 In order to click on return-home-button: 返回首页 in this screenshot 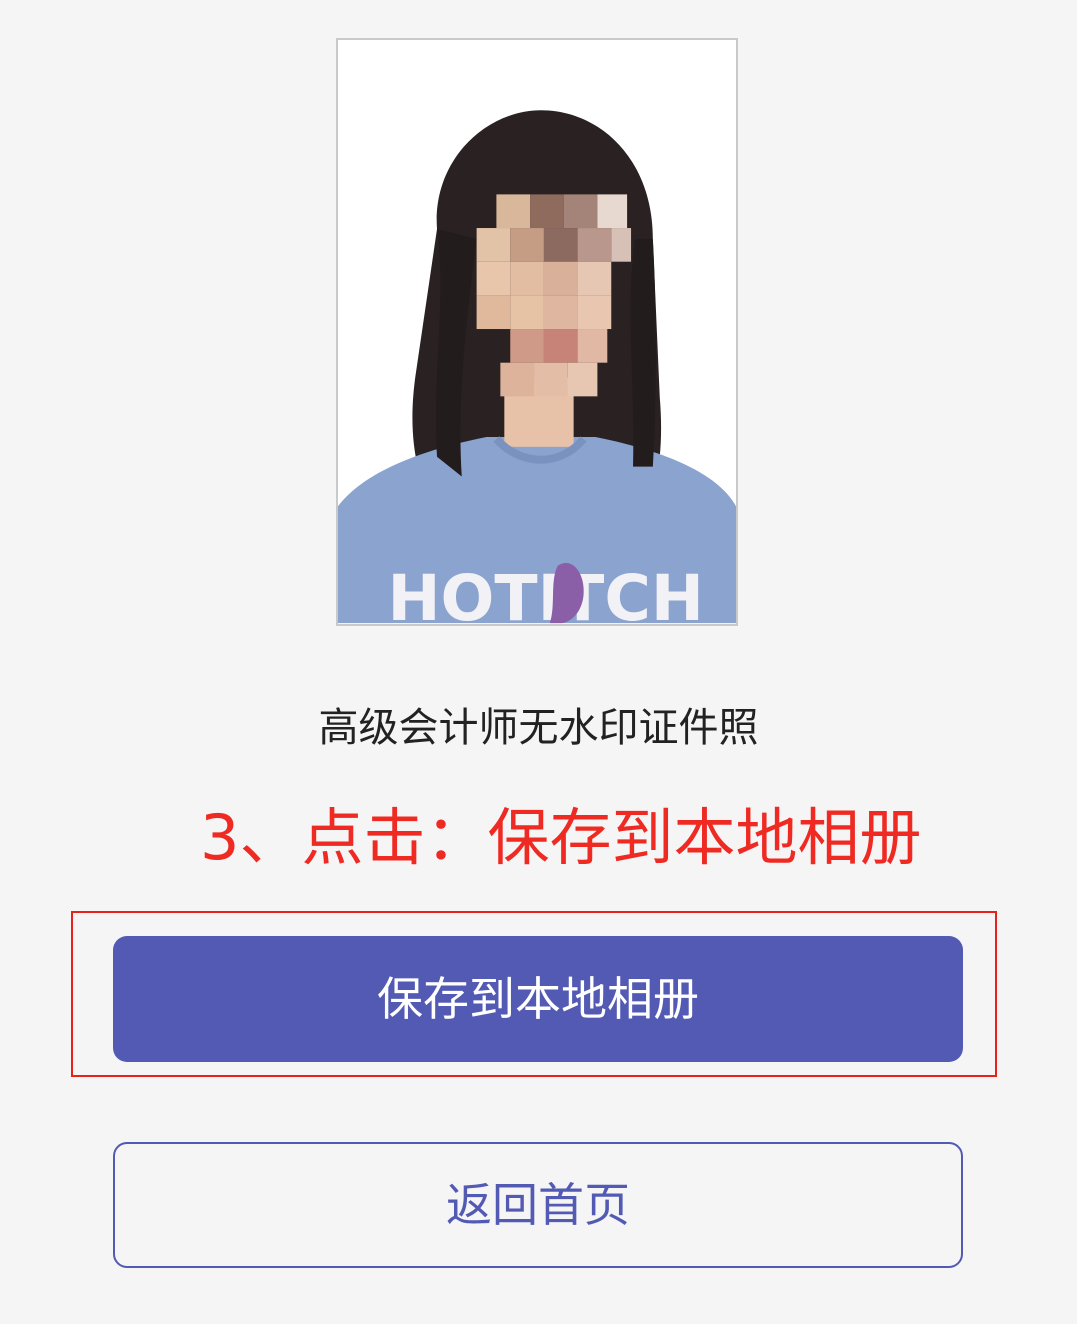, I will do `click(538, 1205)`.